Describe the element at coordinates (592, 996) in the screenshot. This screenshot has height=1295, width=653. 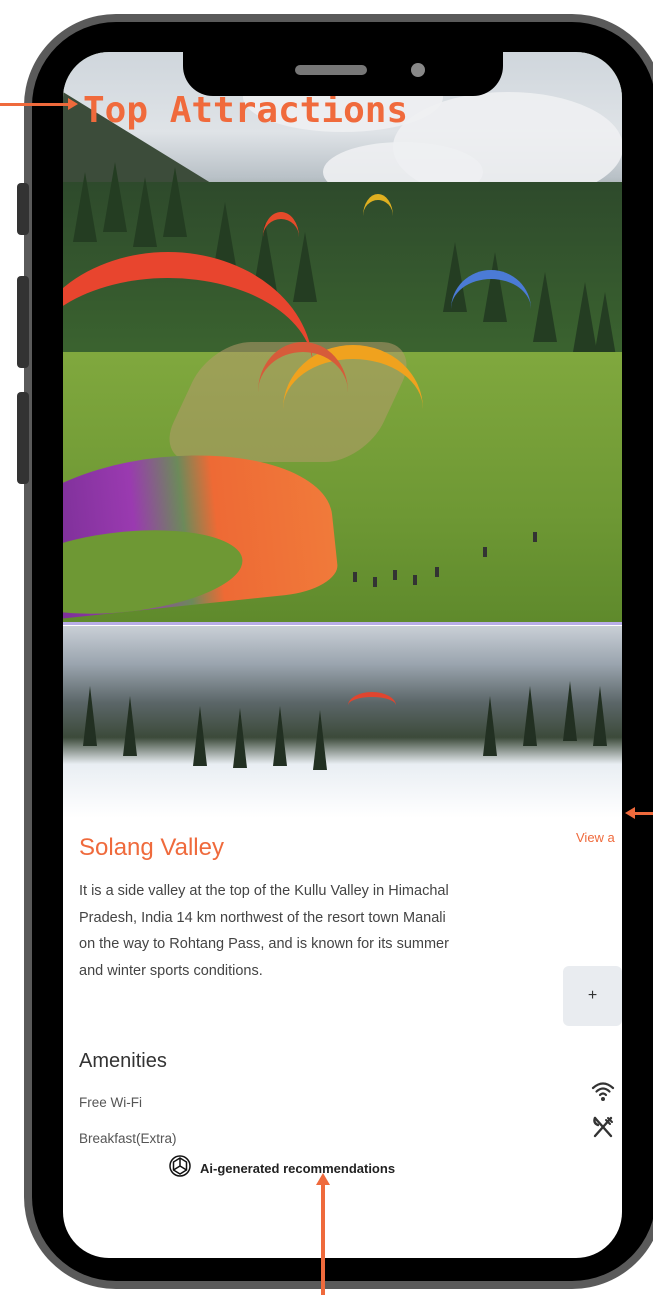
I see `add-button: +` at that location.